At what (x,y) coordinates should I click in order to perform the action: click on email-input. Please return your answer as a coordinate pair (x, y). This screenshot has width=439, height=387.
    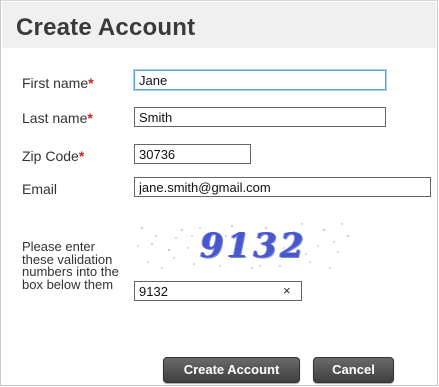
    Looking at the image, I should click on (282, 187).